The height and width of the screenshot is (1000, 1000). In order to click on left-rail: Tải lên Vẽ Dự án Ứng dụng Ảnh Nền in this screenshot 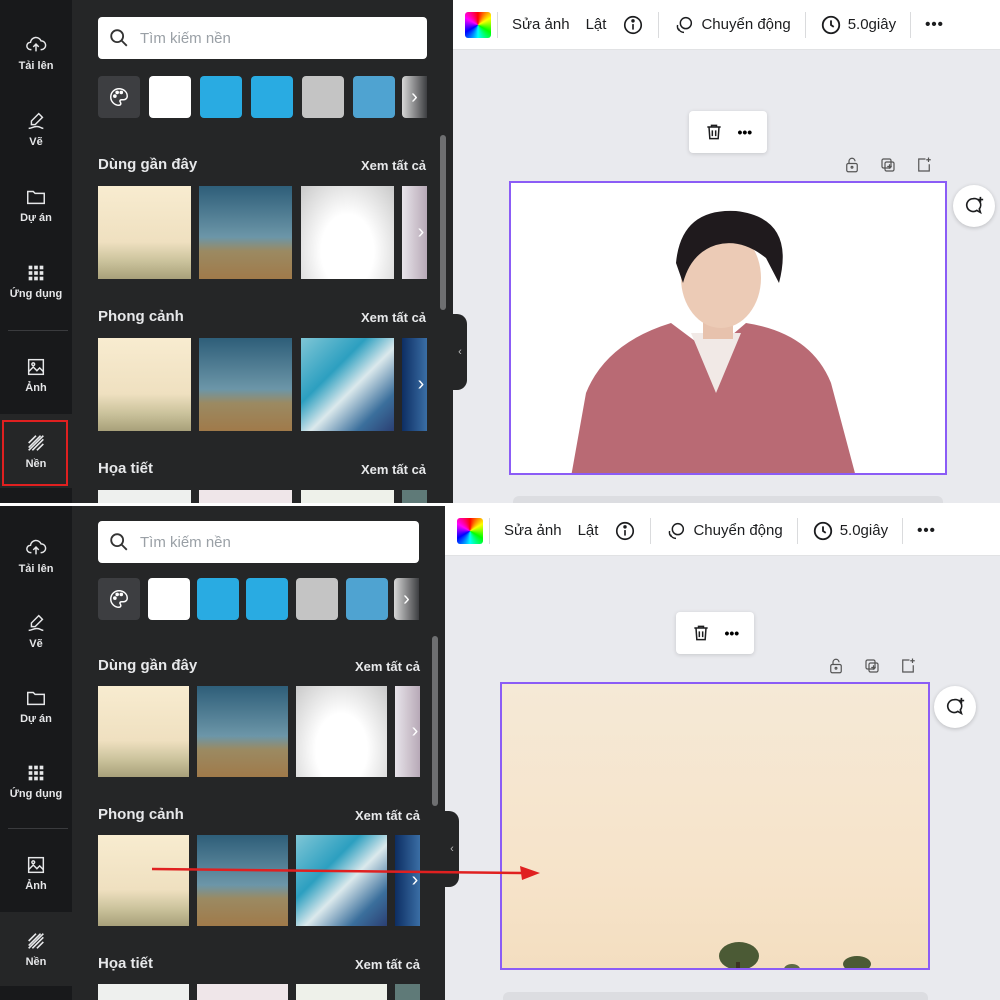, I will do `click(36, 753)`.